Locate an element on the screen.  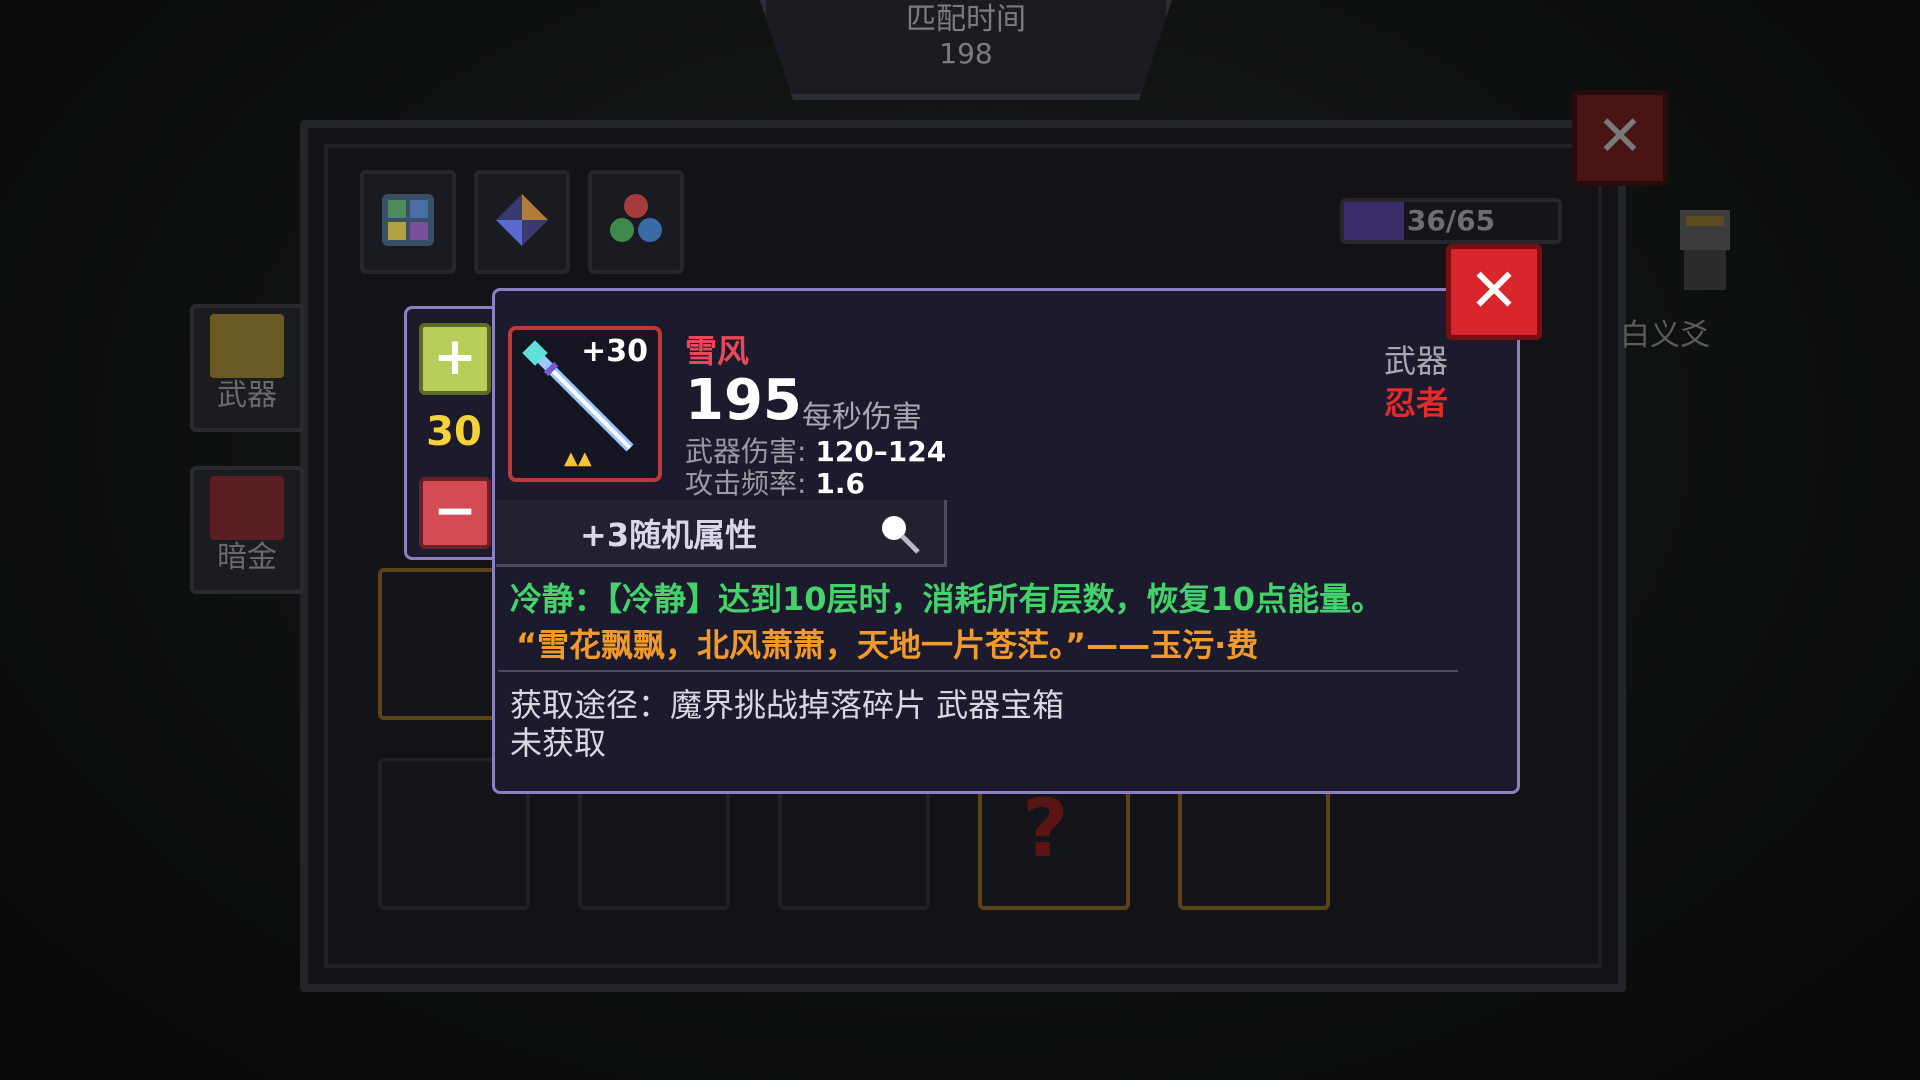
magnifier-icon is located at coordinates (900, 534).